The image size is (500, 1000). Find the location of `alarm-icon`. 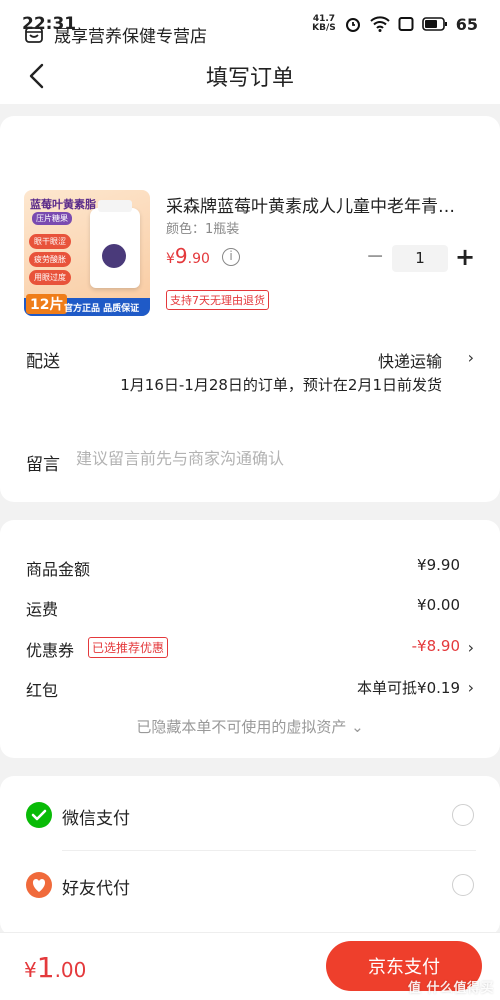

alarm-icon is located at coordinates (352, 25).